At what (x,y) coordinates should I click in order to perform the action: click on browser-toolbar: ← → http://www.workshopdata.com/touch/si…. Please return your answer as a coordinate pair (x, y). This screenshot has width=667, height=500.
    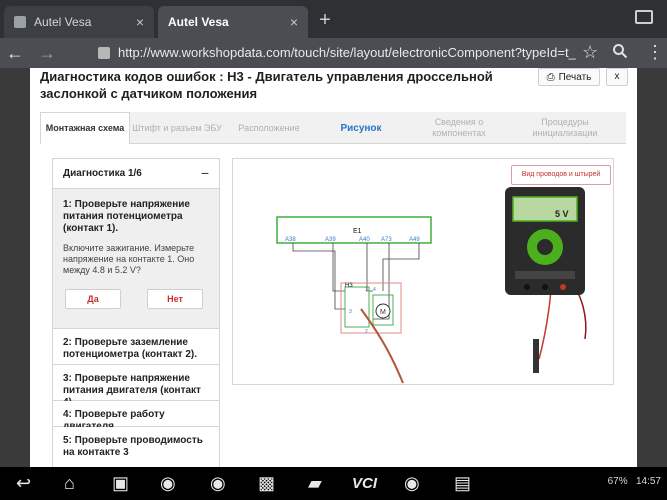
    Looking at the image, I should click on (333, 53).